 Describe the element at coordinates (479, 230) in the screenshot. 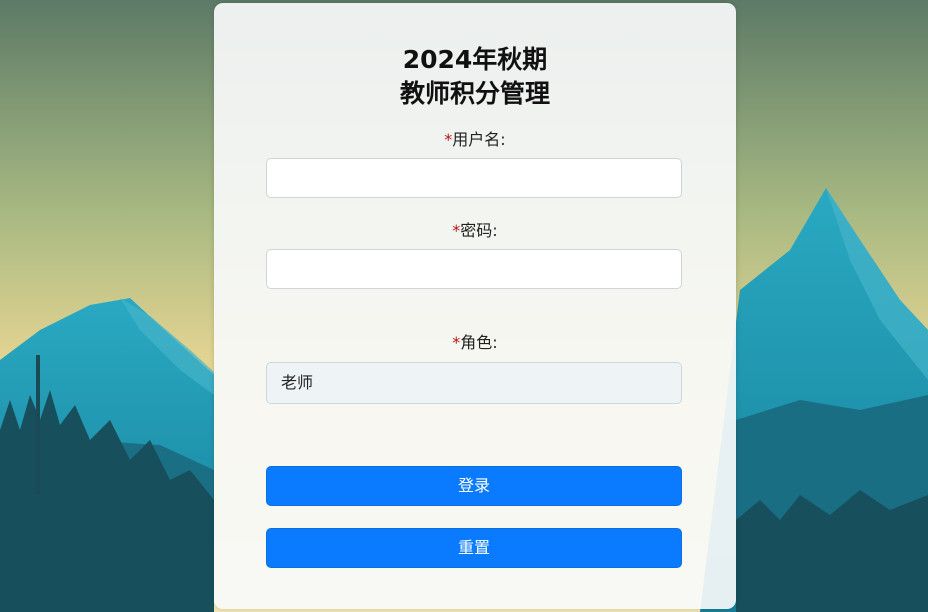

I see `password-label-text: 密码:` at that location.